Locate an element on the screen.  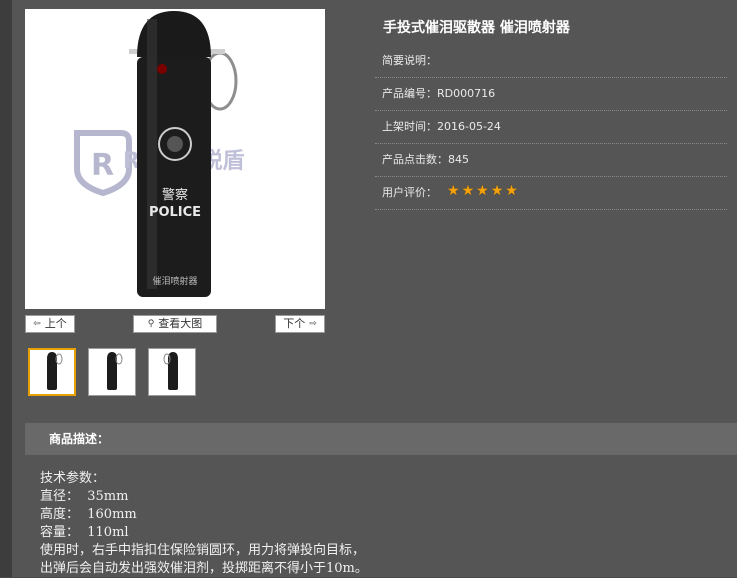
arrow-right-icon: ⇨ is located at coordinates (313, 324).